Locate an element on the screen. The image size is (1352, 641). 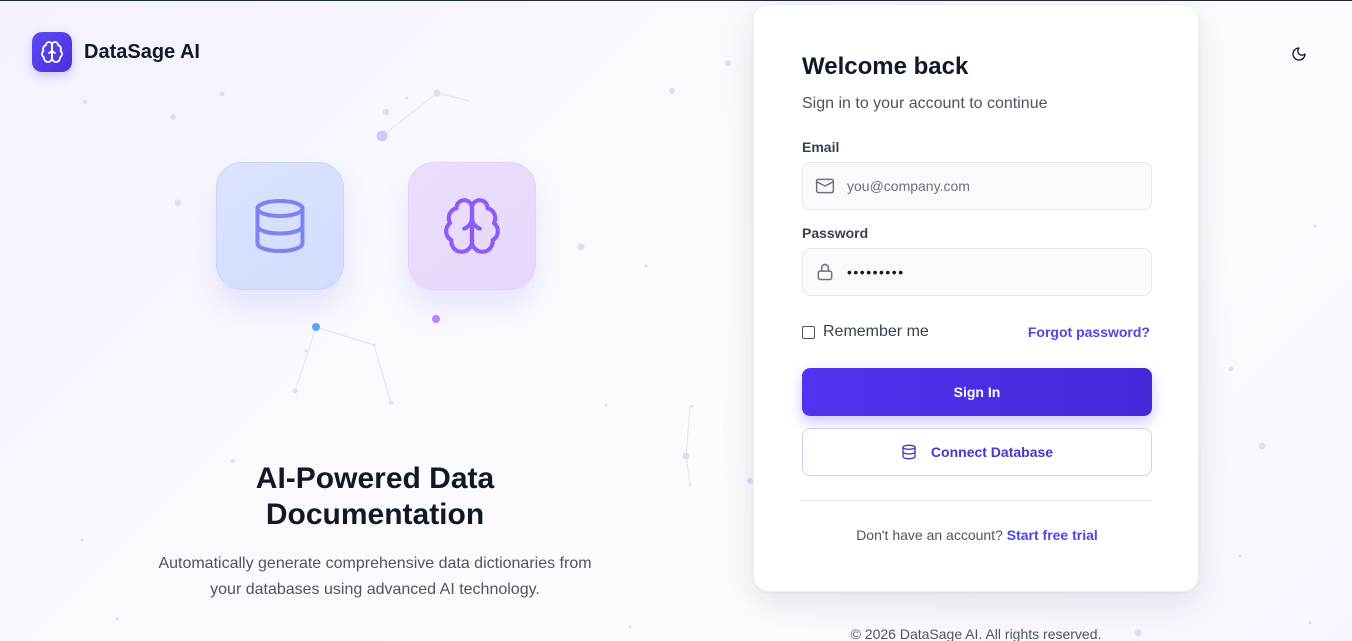
login-subtitle: Sign in to your account to continue is located at coordinates (925, 103).